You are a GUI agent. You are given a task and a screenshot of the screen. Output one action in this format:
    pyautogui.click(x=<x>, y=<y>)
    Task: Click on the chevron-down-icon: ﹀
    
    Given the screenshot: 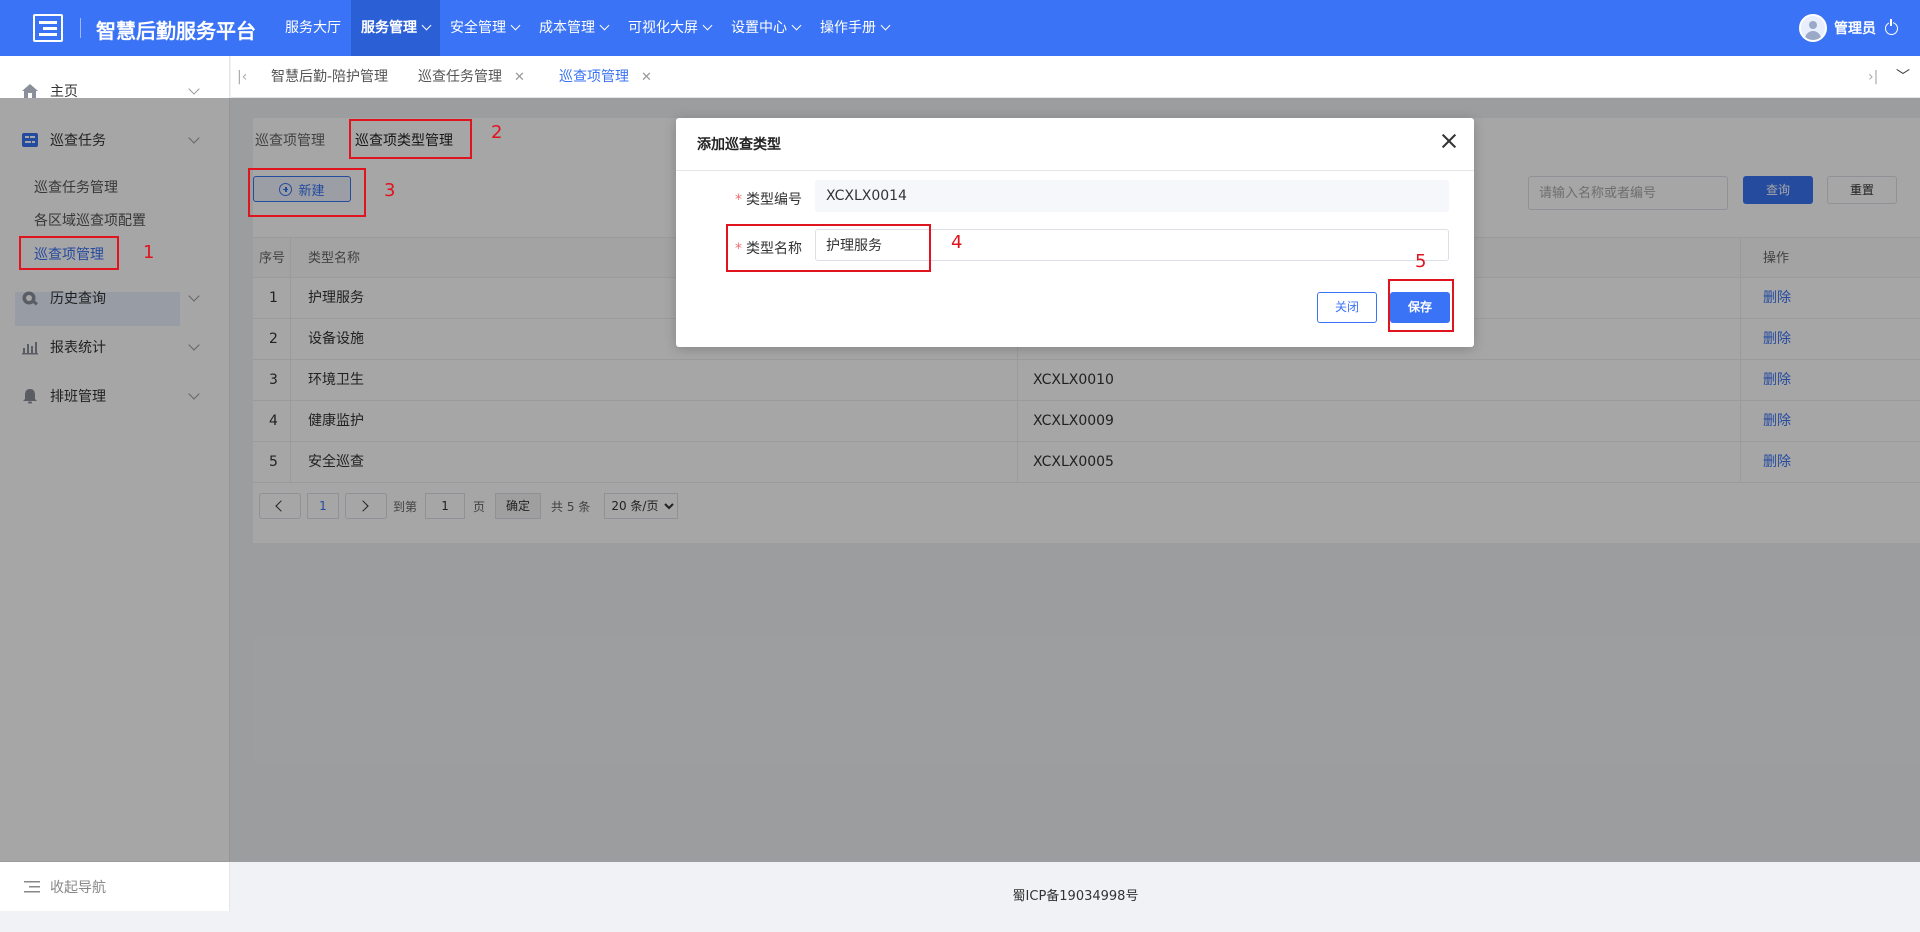 What is the action you would take?
    pyautogui.click(x=1903, y=77)
    